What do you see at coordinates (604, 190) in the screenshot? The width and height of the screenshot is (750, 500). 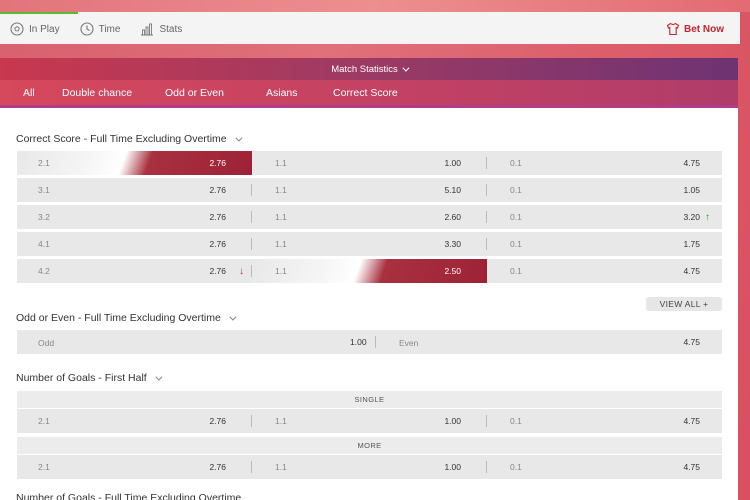 I see `odds-cell: 0.1 1.05` at bounding box center [604, 190].